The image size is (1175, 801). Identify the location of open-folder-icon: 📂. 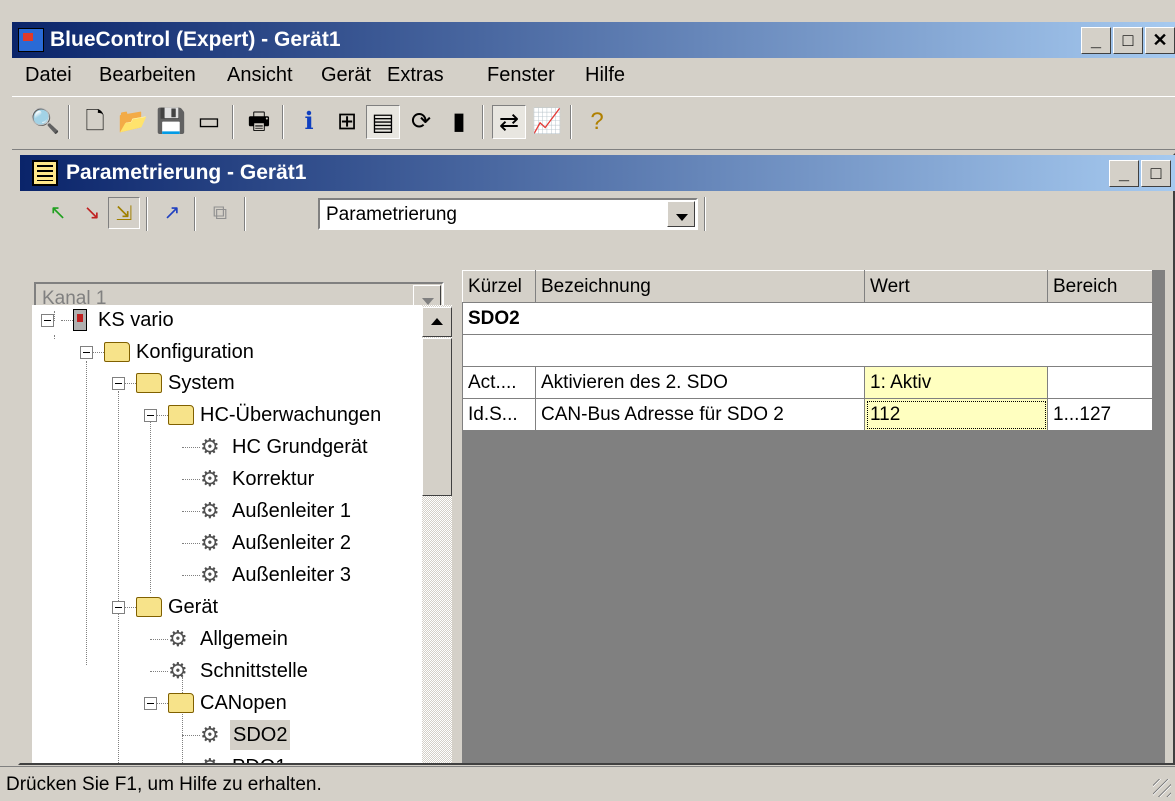
(133, 122).